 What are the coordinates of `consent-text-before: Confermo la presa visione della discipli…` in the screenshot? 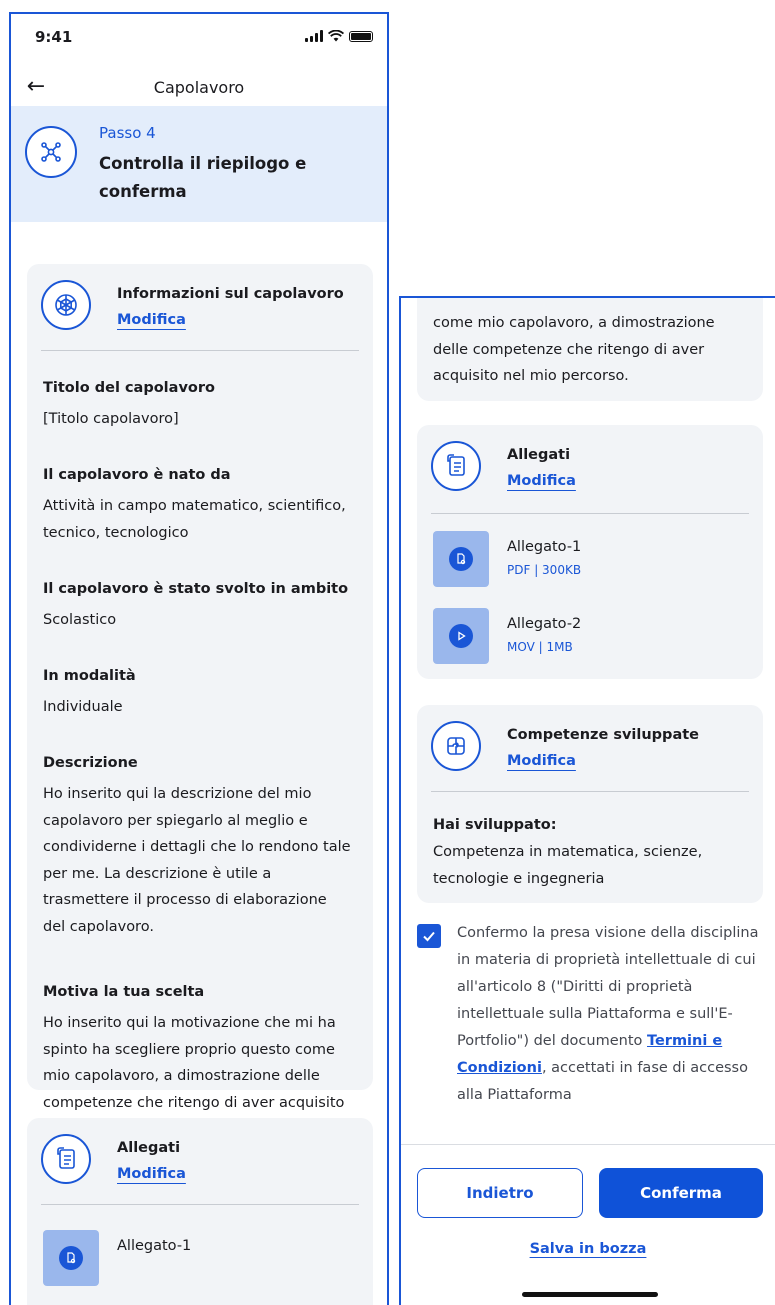 It's located at (608, 987).